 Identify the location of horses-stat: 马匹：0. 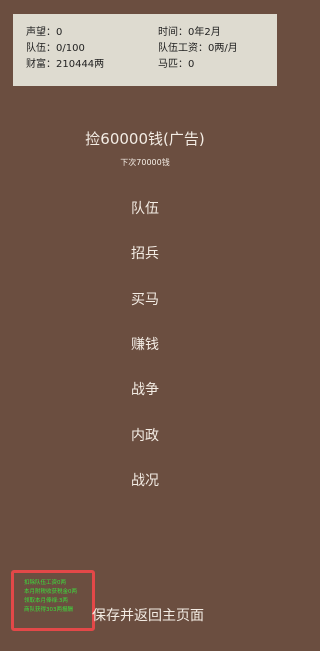
(176, 64).